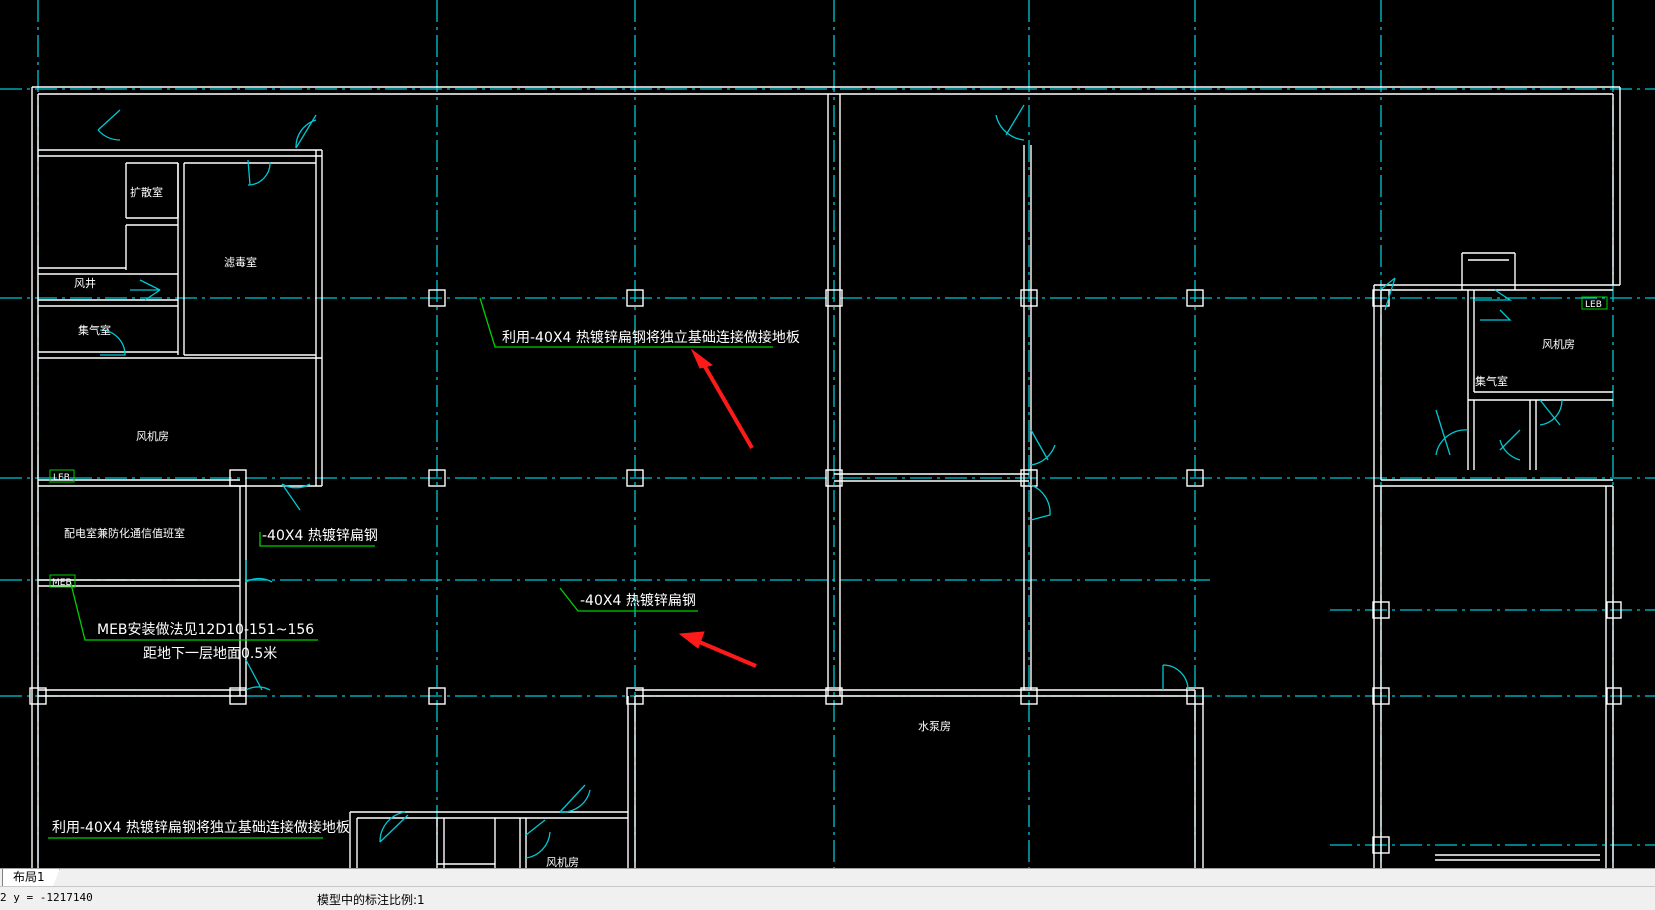 This screenshot has height=910, width=1655. Describe the element at coordinates (1491, 381) in the screenshot. I see `room-air-collect-right: 集气室` at that location.